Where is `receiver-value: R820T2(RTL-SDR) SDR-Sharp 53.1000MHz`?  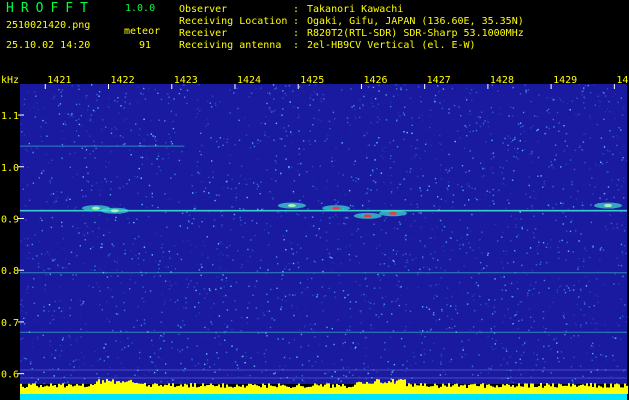
receiver-value: R820T2(RTL-SDR) SDR-Sharp 53.1000MHz is located at coordinates (415, 33).